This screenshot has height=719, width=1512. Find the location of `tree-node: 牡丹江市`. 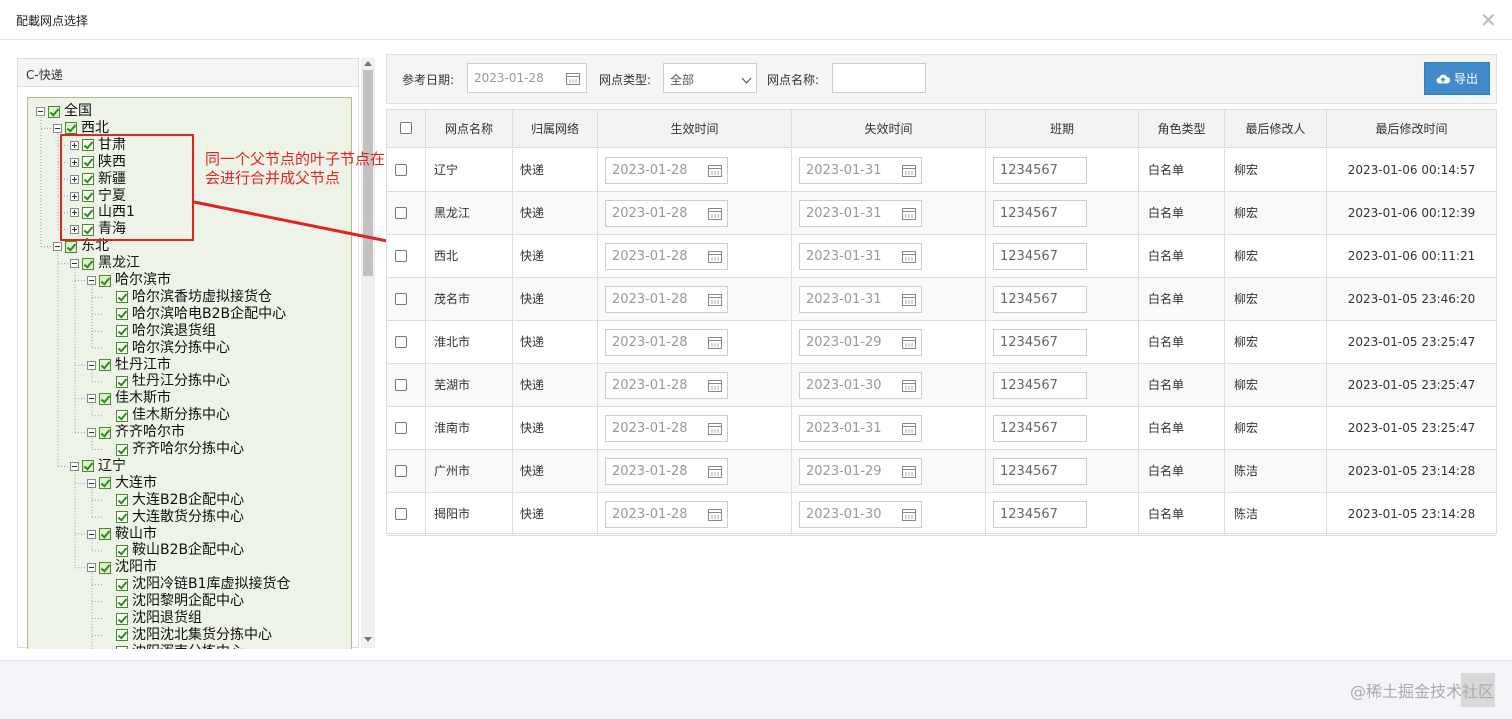

tree-node: 牡丹江市 is located at coordinates (129, 365).